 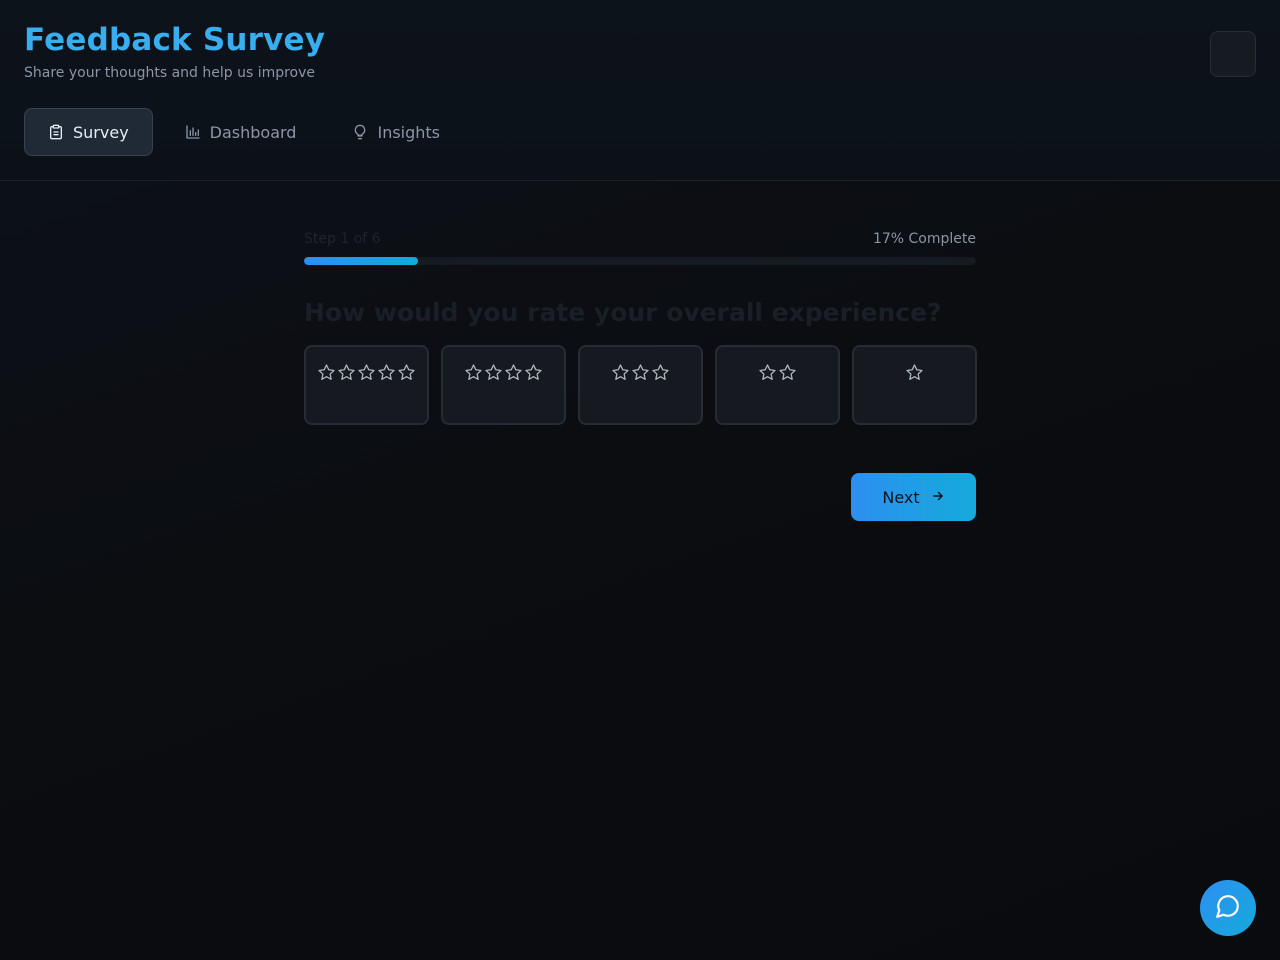 What do you see at coordinates (924, 239) in the screenshot?
I see `progress-percent: 17% Complete` at bounding box center [924, 239].